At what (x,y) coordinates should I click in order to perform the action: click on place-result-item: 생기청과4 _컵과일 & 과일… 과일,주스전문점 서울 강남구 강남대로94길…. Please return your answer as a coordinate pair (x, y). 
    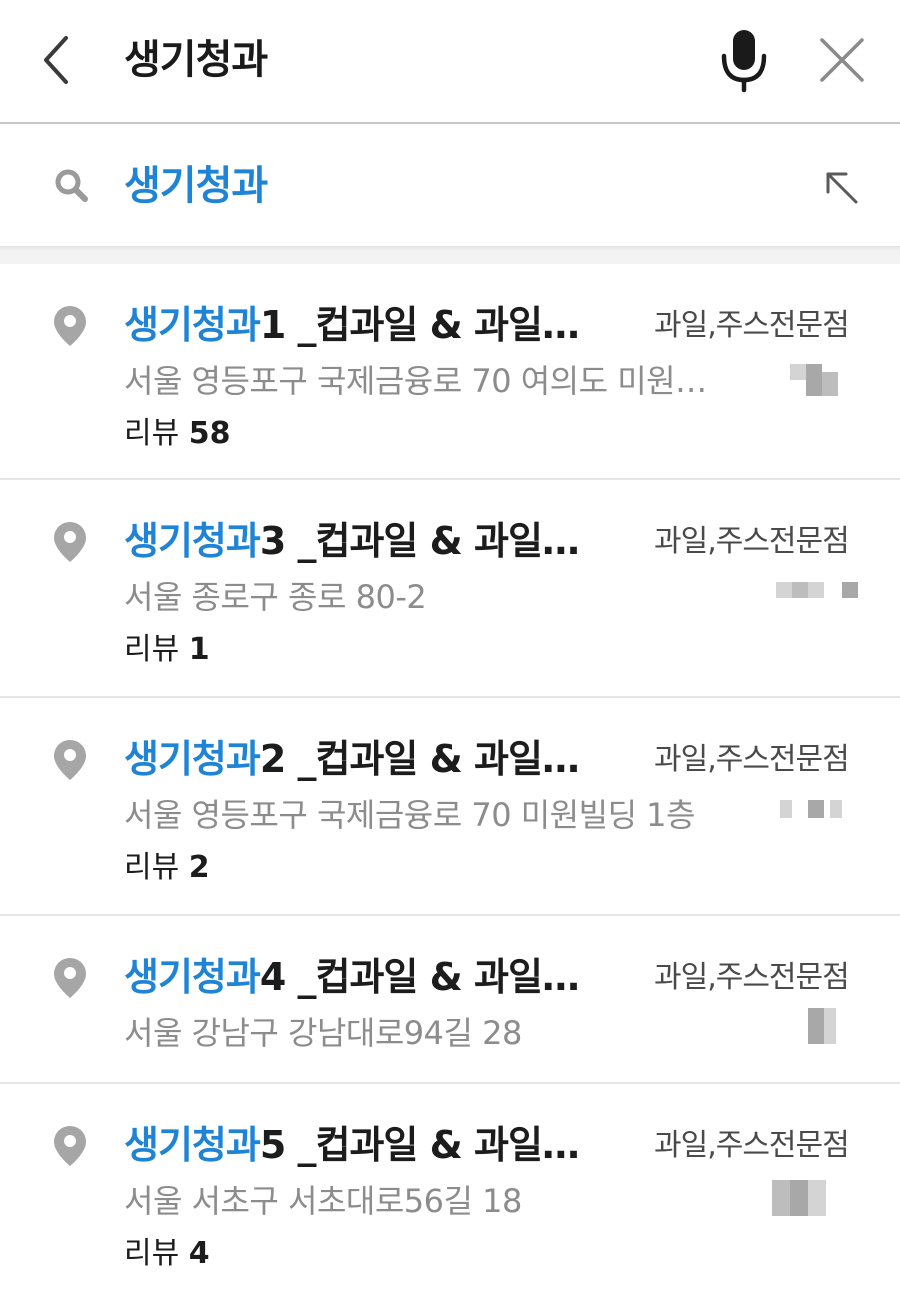
    Looking at the image, I should click on (450, 1000).